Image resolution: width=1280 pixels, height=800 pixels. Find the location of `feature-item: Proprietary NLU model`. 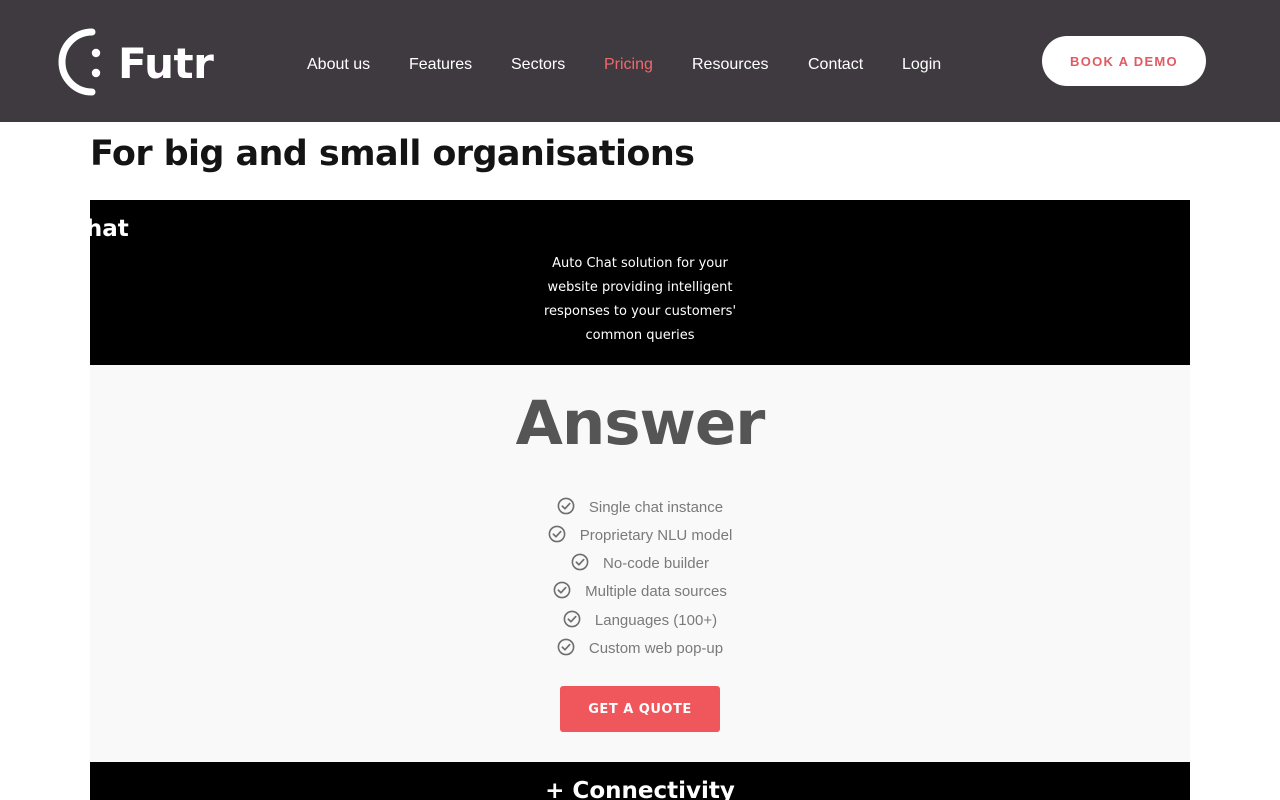

feature-item: Proprietary NLU model is located at coordinates (640, 535).